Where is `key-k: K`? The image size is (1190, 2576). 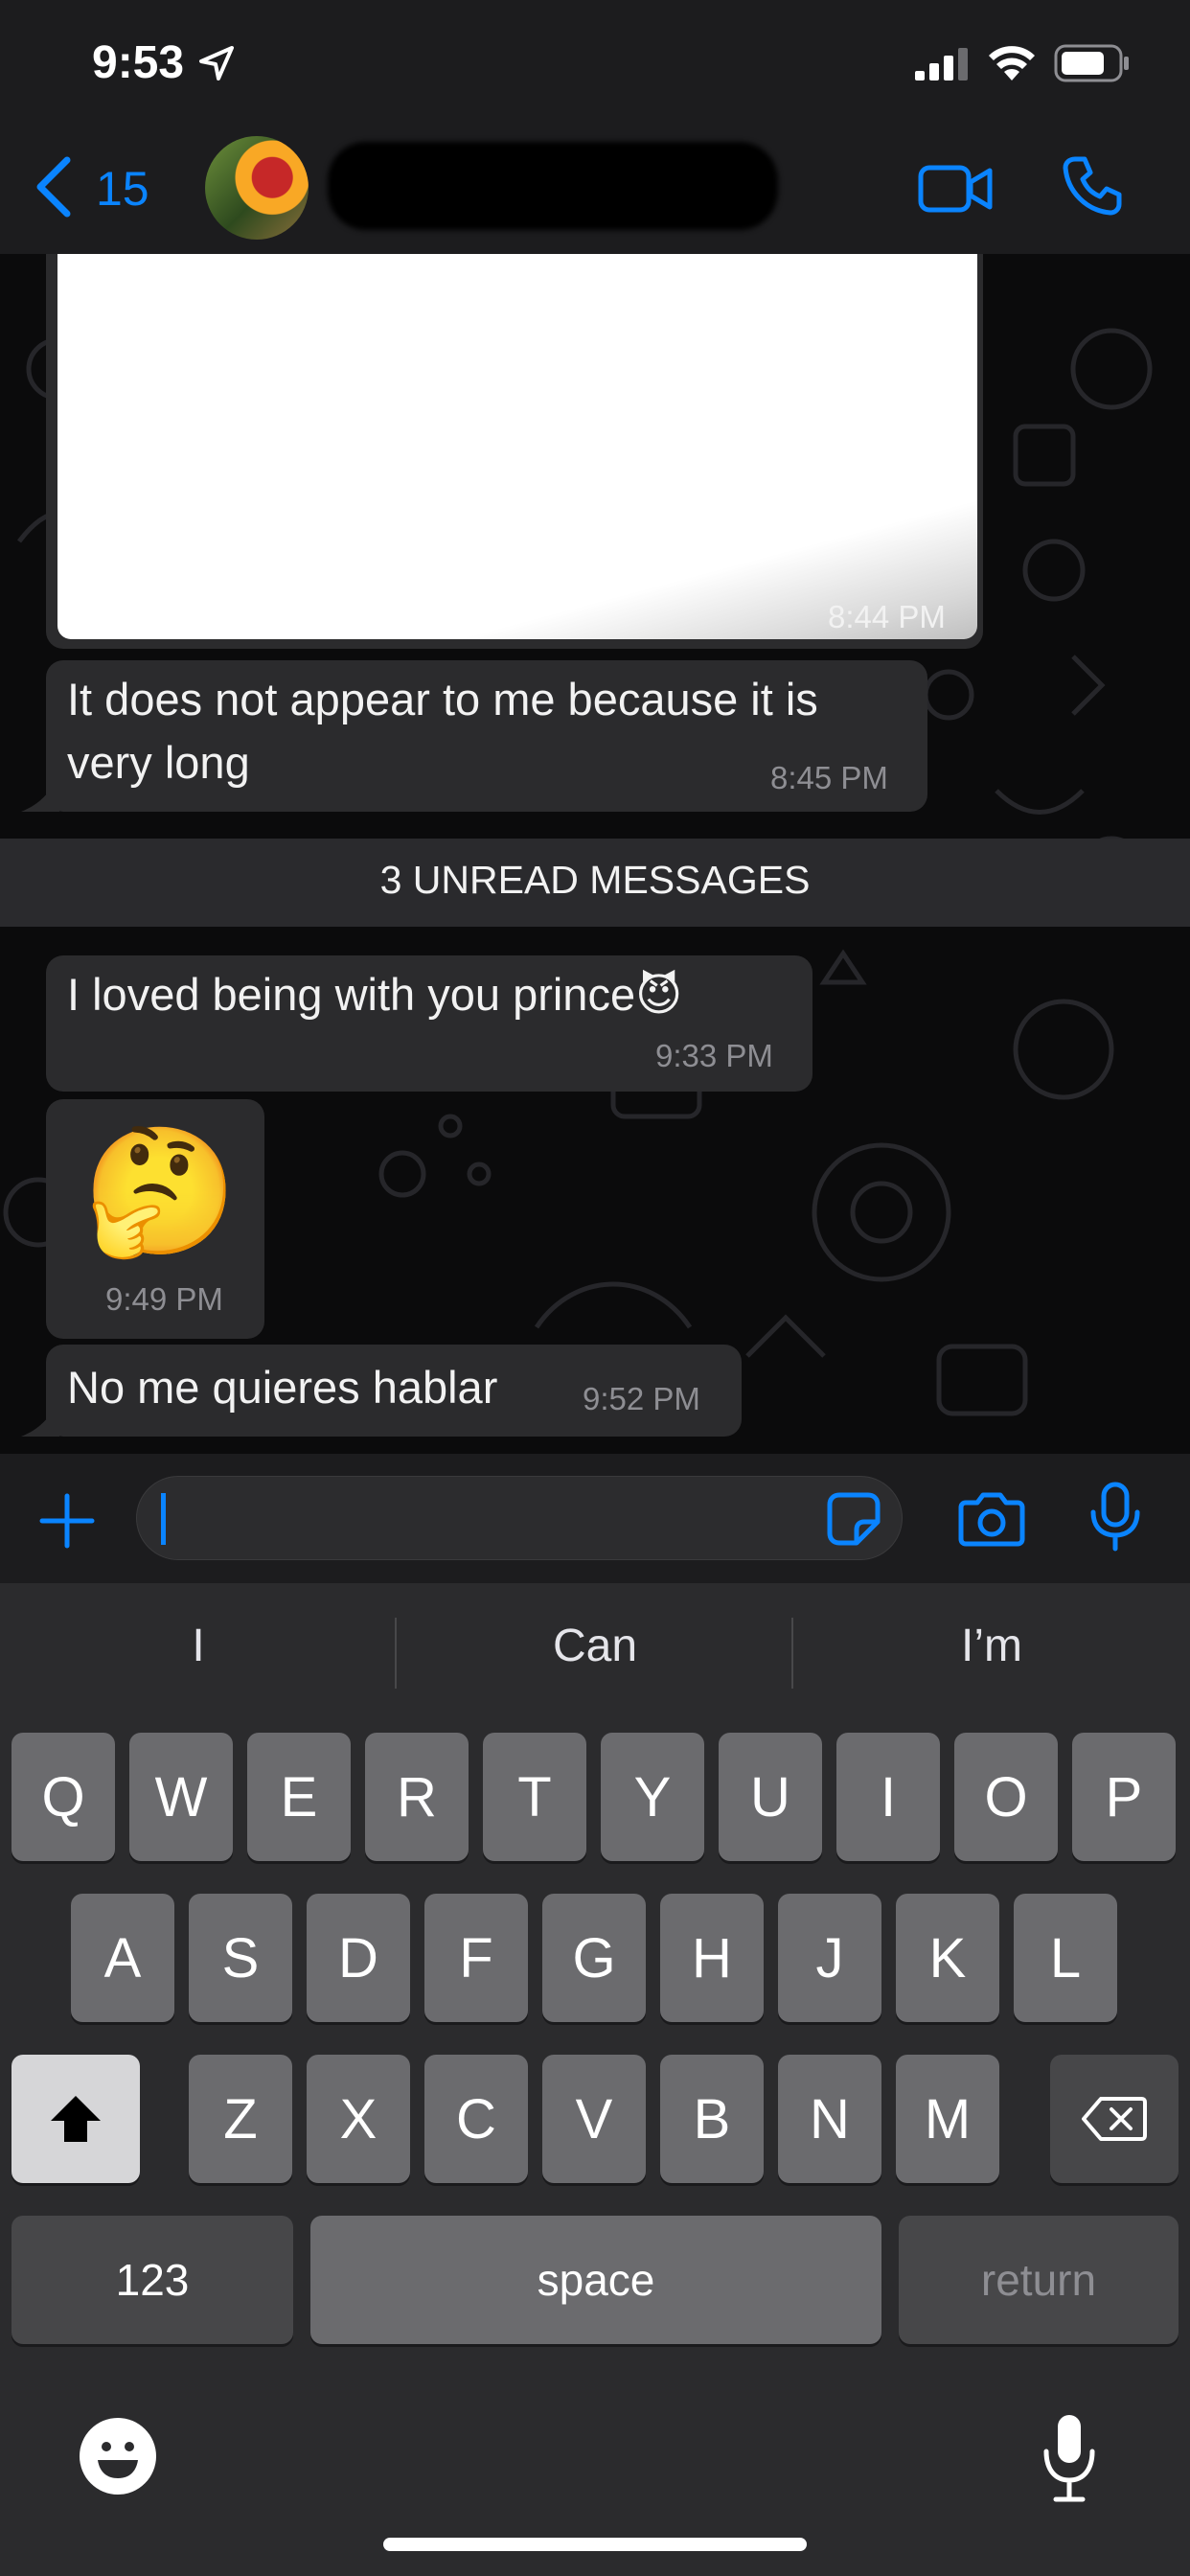 key-k: K is located at coordinates (948, 1958).